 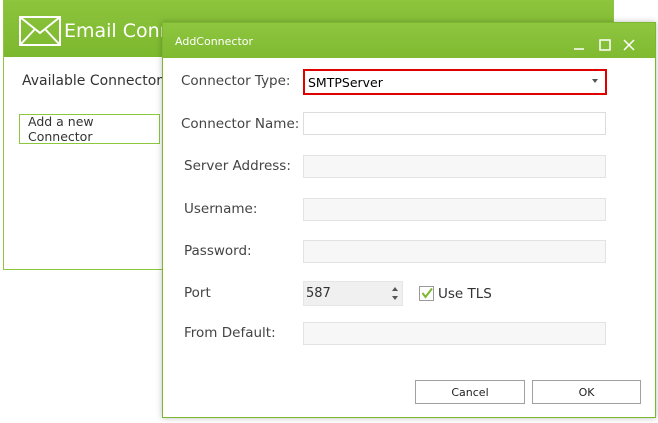 I want to click on connector-type-select: SMTPServer, so click(x=455, y=82).